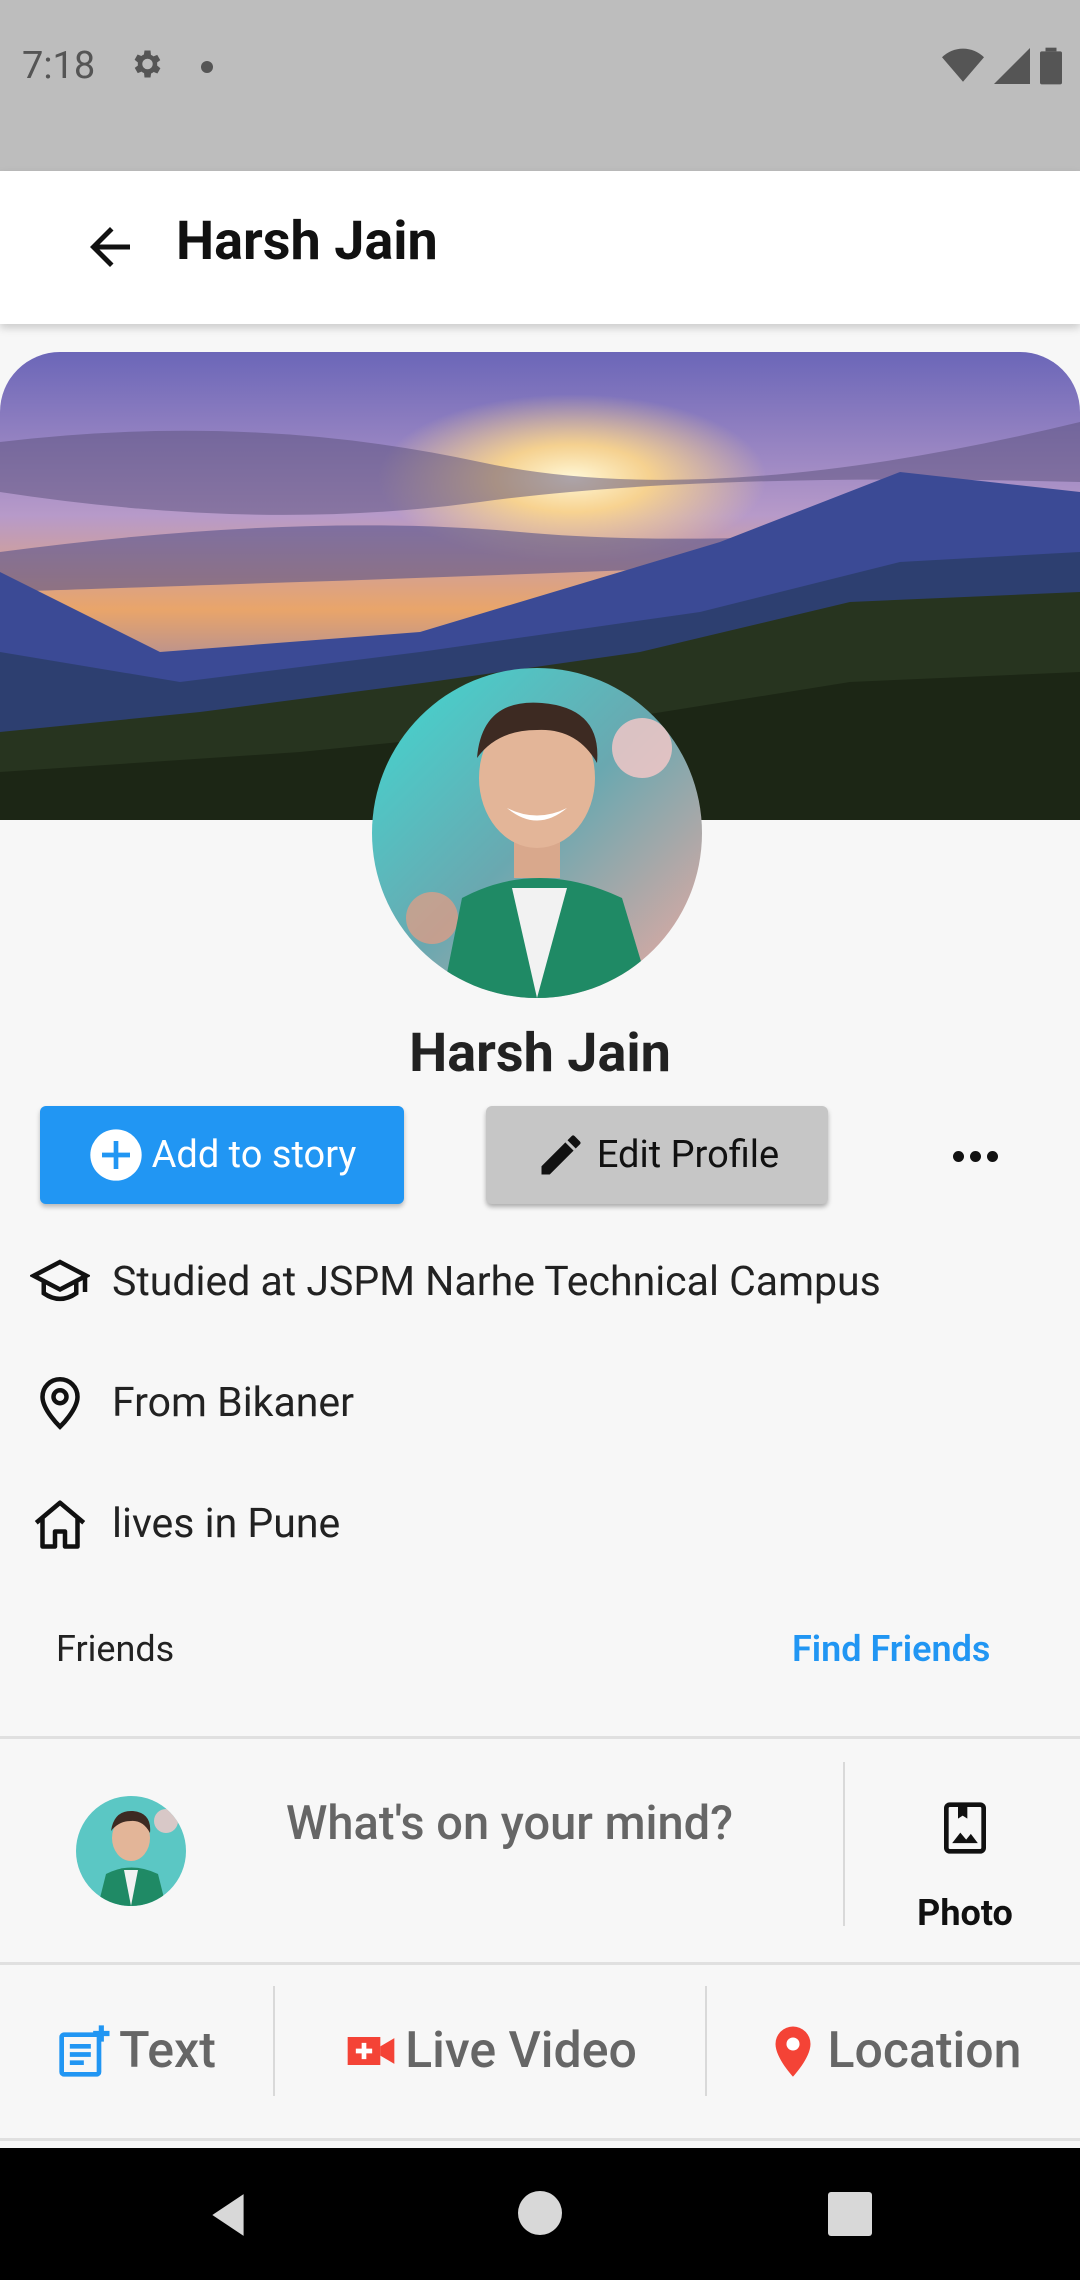 The image size is (1080, 2280). Describe the element at coordinates (254, 1155) in the screenshot. I see `add-to-story-label: Add to story` at that location.